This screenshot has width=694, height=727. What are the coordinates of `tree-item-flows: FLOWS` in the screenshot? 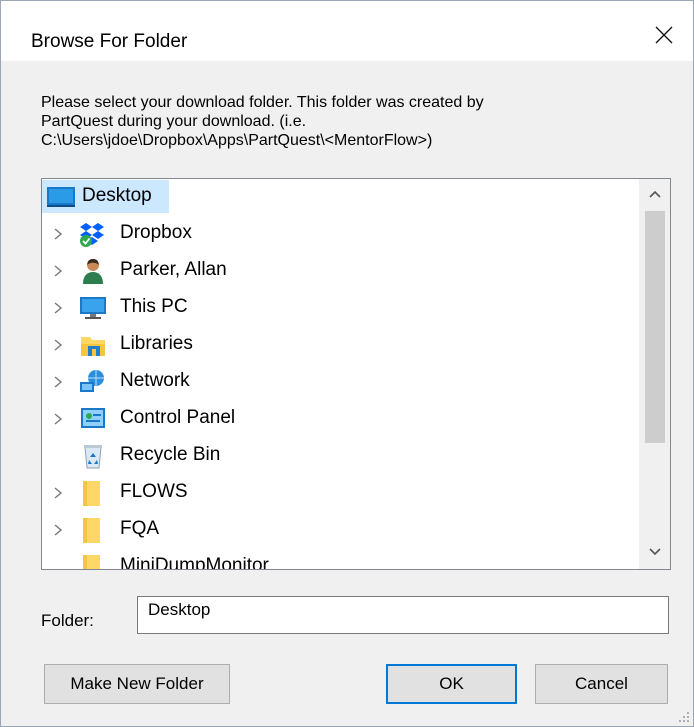 It's located at (342, 492).